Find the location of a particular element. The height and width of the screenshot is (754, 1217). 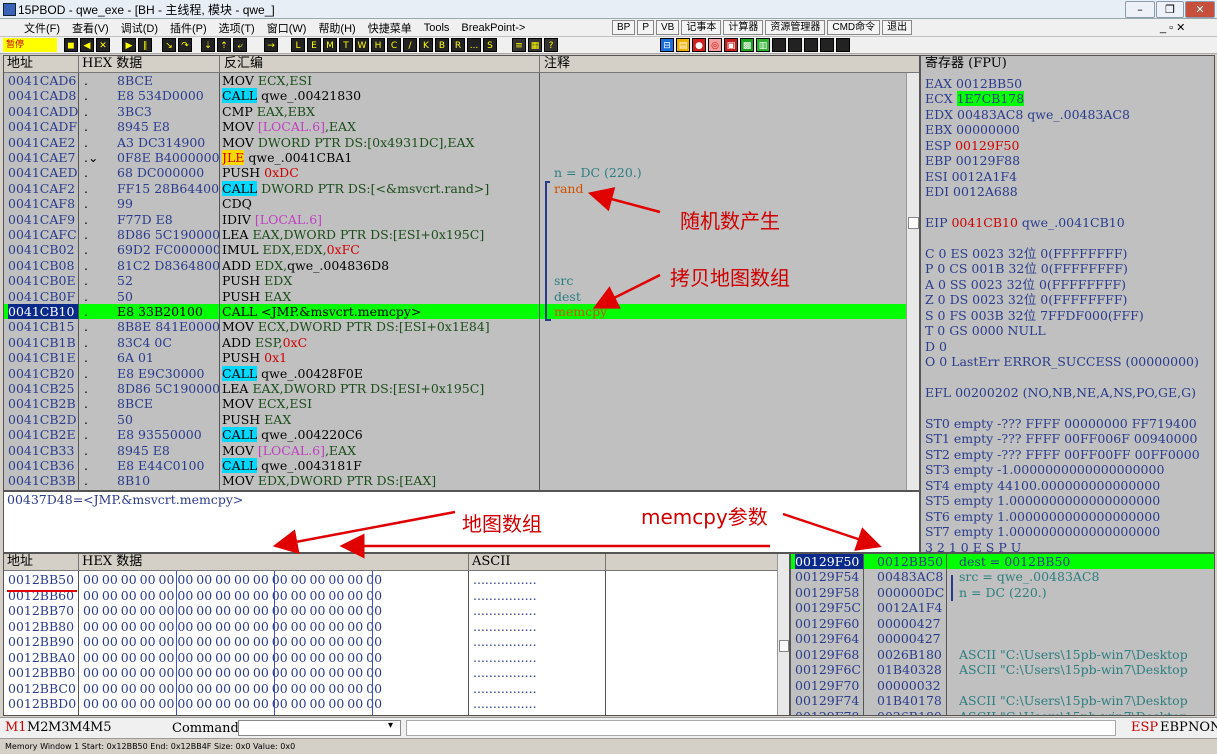

ebp-toggle: EBP is located at coordinates (1174, 727).